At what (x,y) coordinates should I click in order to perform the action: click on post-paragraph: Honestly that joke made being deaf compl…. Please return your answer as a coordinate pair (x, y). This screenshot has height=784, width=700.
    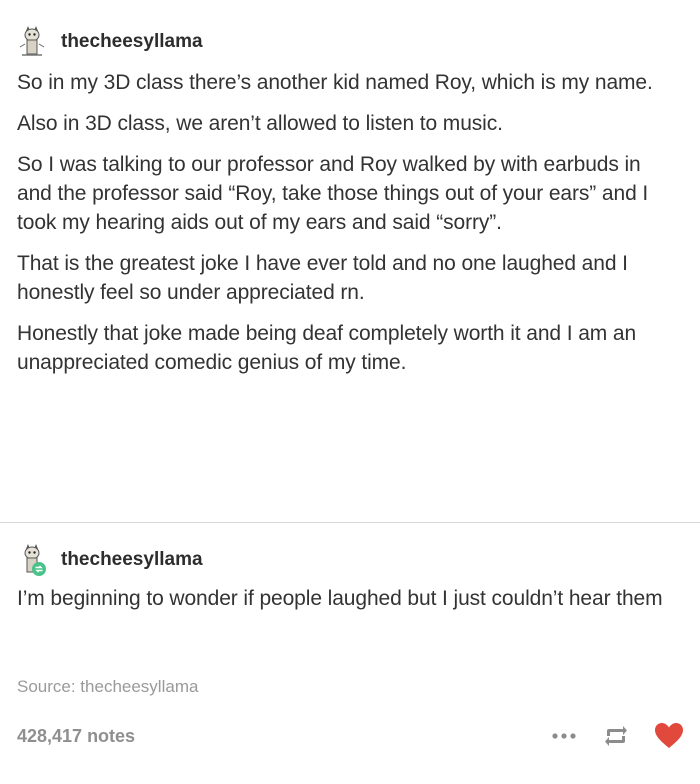
    Looking at the image, I should click on (327, 348).